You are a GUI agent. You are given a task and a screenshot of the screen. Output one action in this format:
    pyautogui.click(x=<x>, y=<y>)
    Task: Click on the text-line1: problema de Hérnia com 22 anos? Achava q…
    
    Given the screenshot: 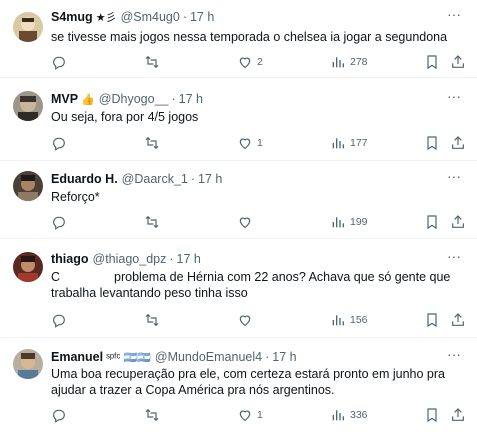 What is the action you would take?
    pyautogui.click(x=282, y=277)
    